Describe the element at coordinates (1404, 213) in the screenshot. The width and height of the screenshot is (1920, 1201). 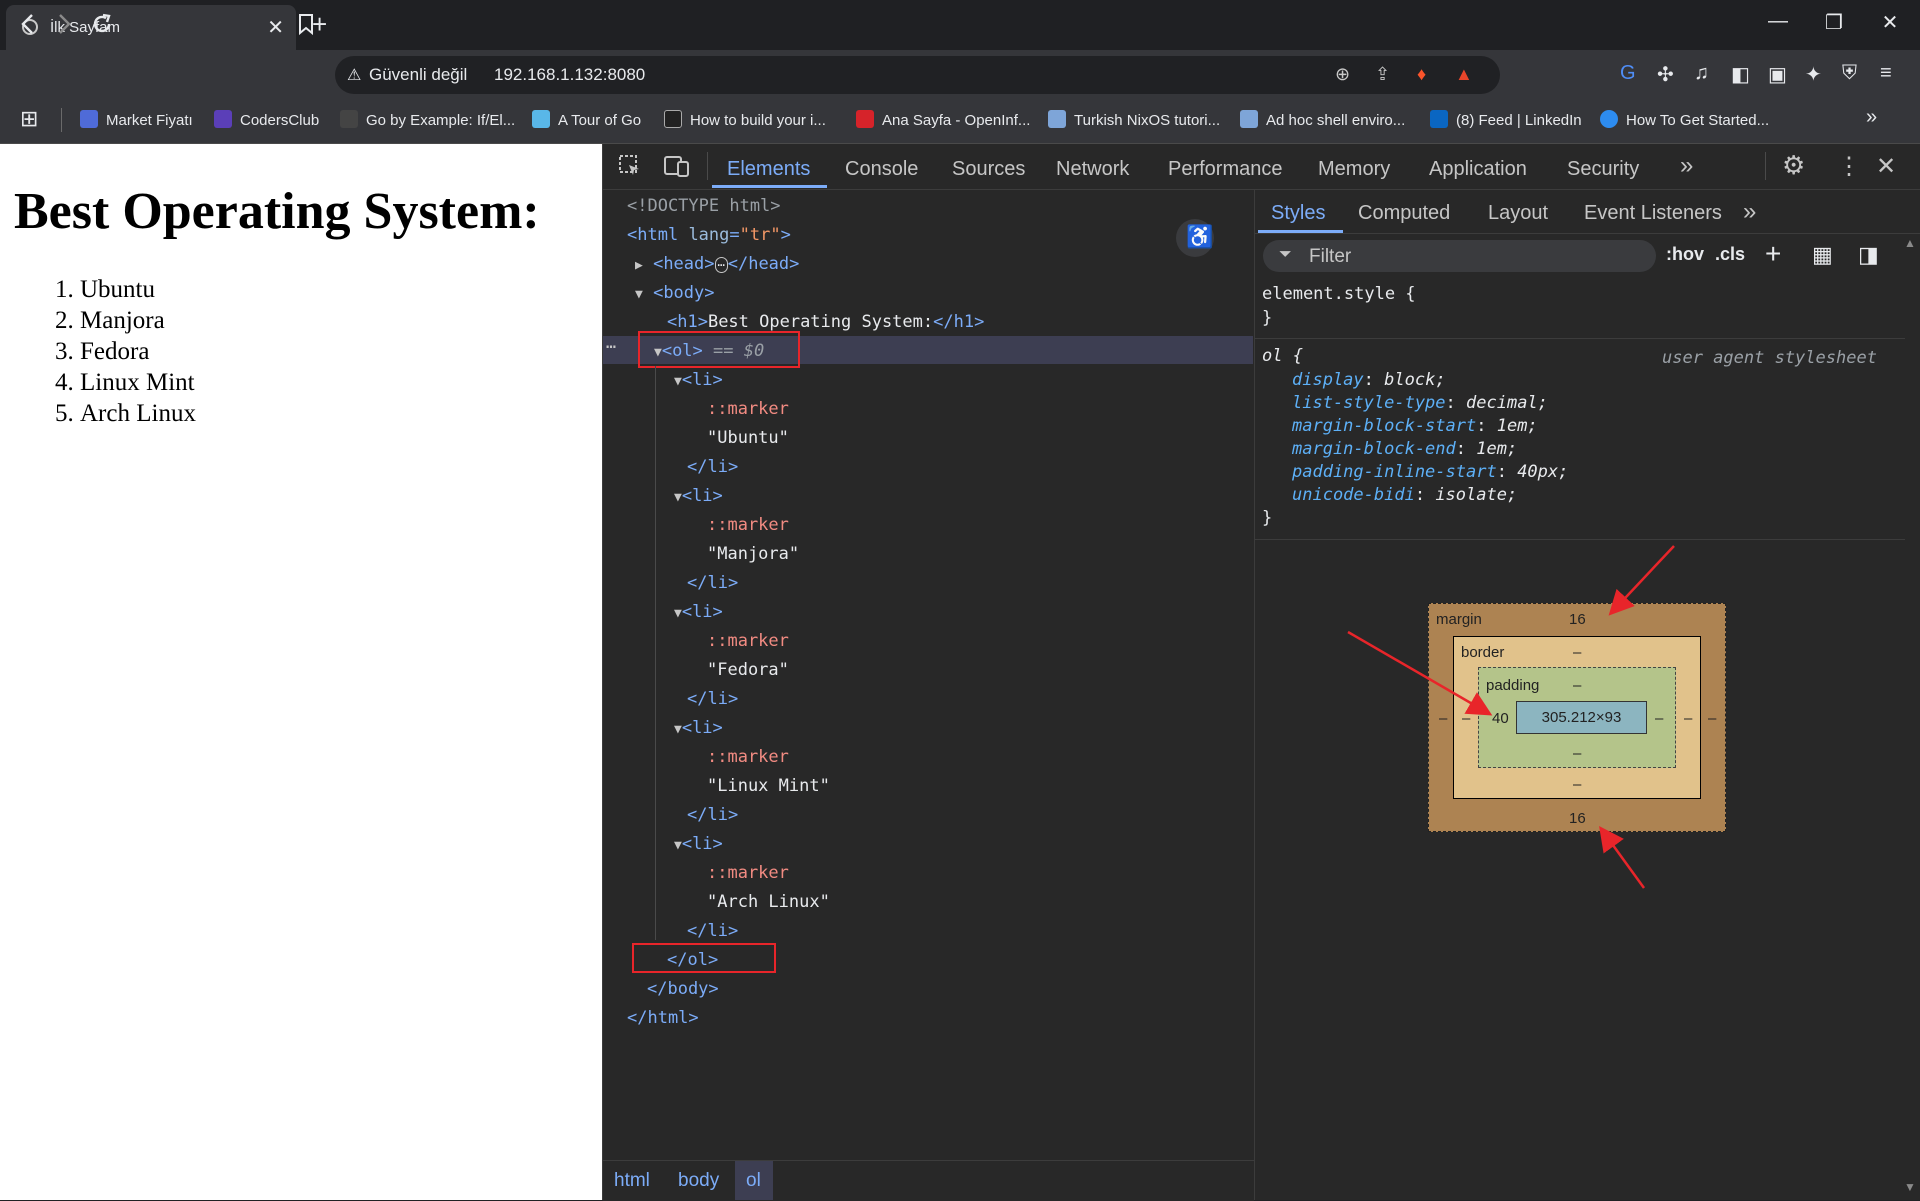
I see `subtab-computed: Computed` at that location.